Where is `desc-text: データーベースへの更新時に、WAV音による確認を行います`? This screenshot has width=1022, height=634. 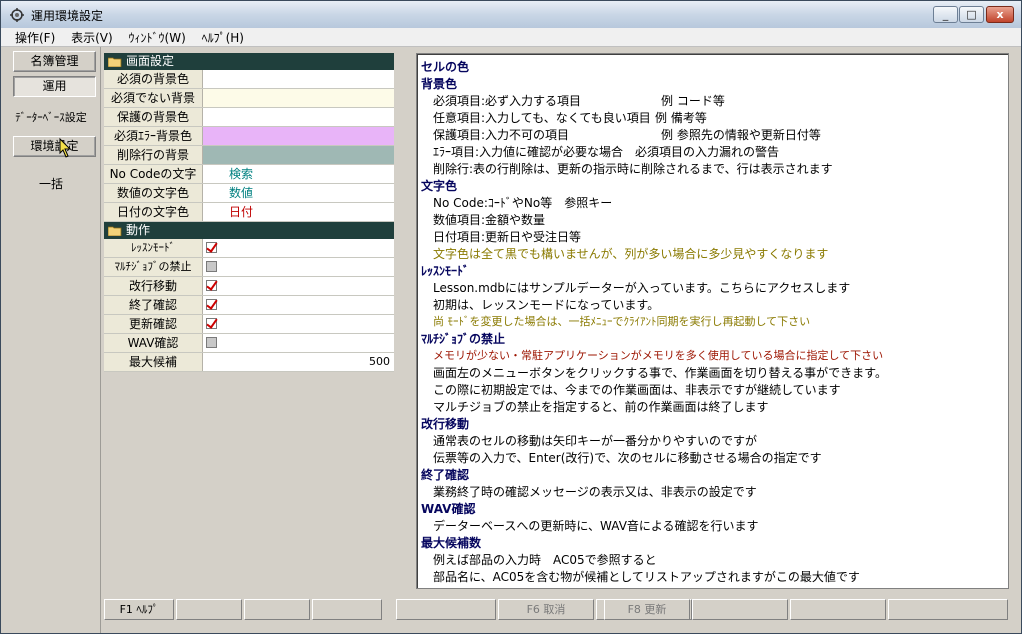
desc-text: データーベースへの更新時に、WAV音による確認を行います is located at coordinates (596, 526).